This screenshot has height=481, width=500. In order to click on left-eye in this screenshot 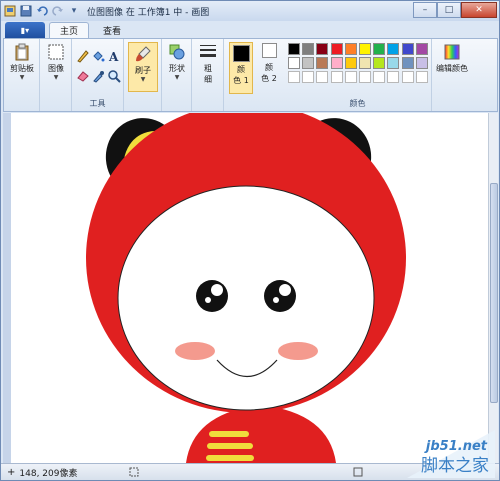, I will do `click(212, 296)`.